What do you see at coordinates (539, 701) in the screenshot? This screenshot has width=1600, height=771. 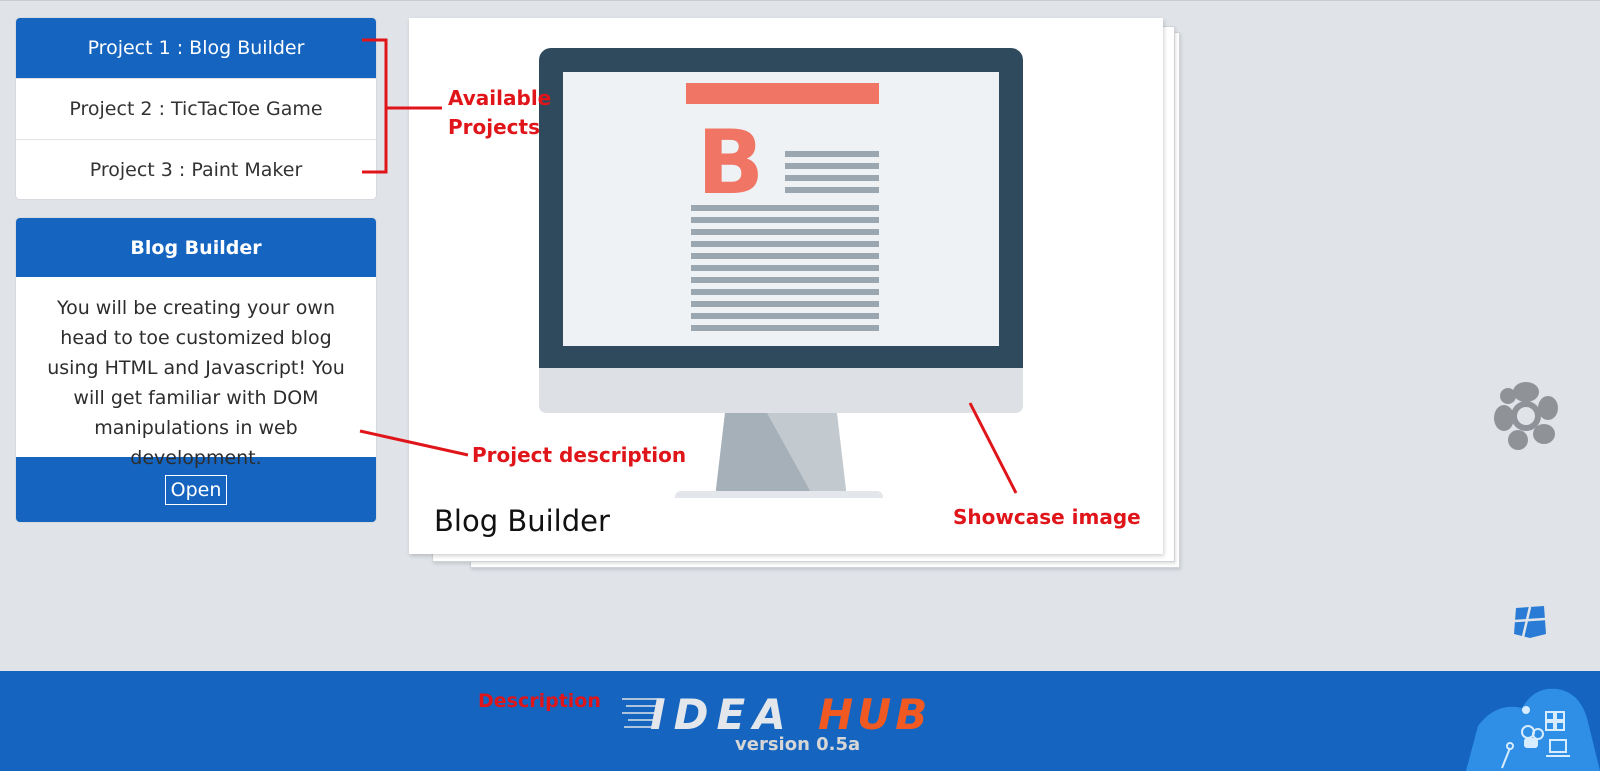 I see `footer-description-label: Description` at bounding box center [539, 701].